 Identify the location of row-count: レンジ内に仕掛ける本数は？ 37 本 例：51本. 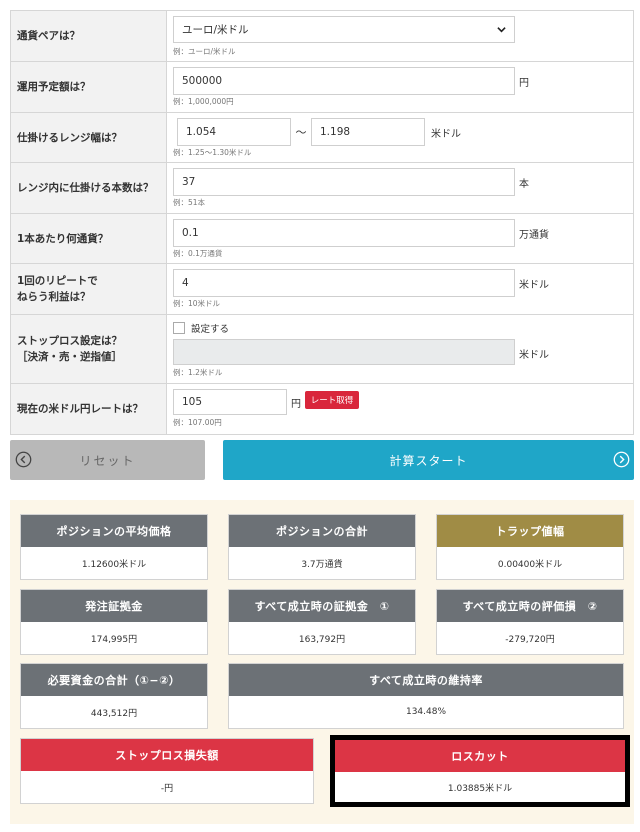
(322, 188).